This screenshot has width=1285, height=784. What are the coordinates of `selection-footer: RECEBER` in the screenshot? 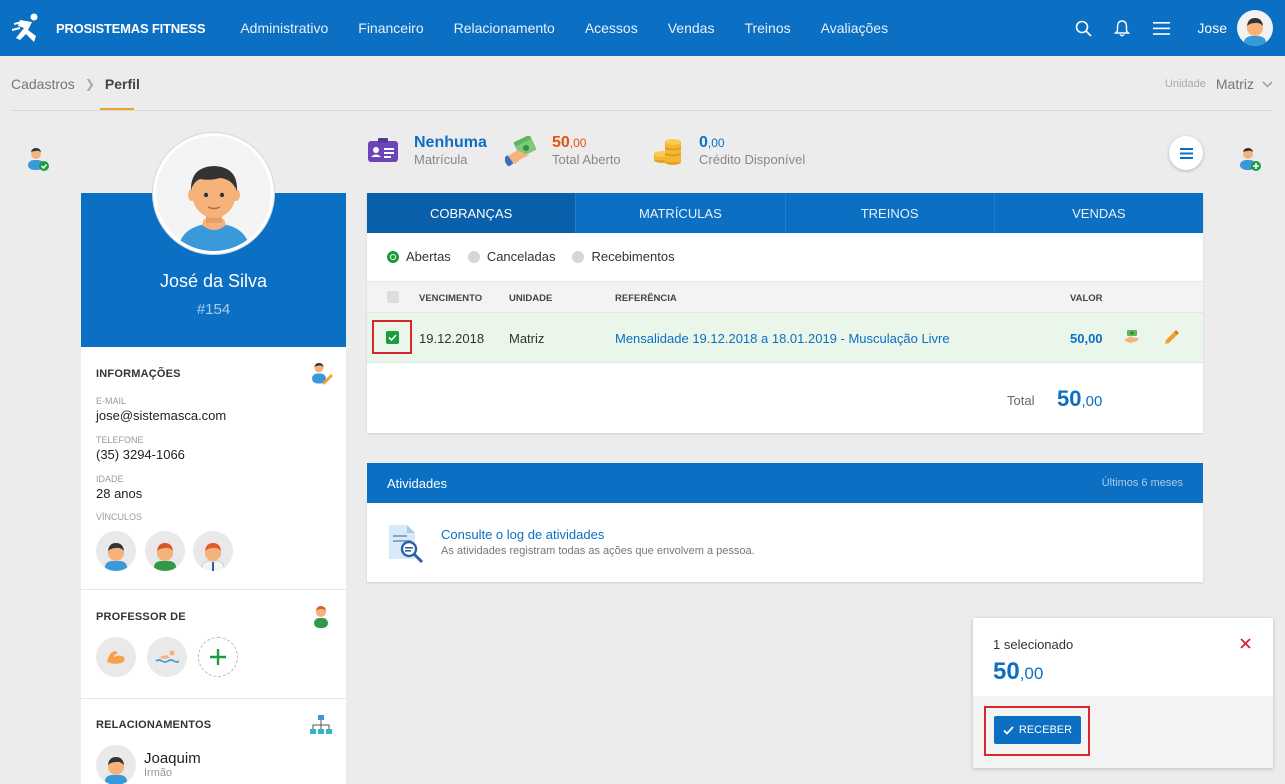 It's located at (1123, 732).